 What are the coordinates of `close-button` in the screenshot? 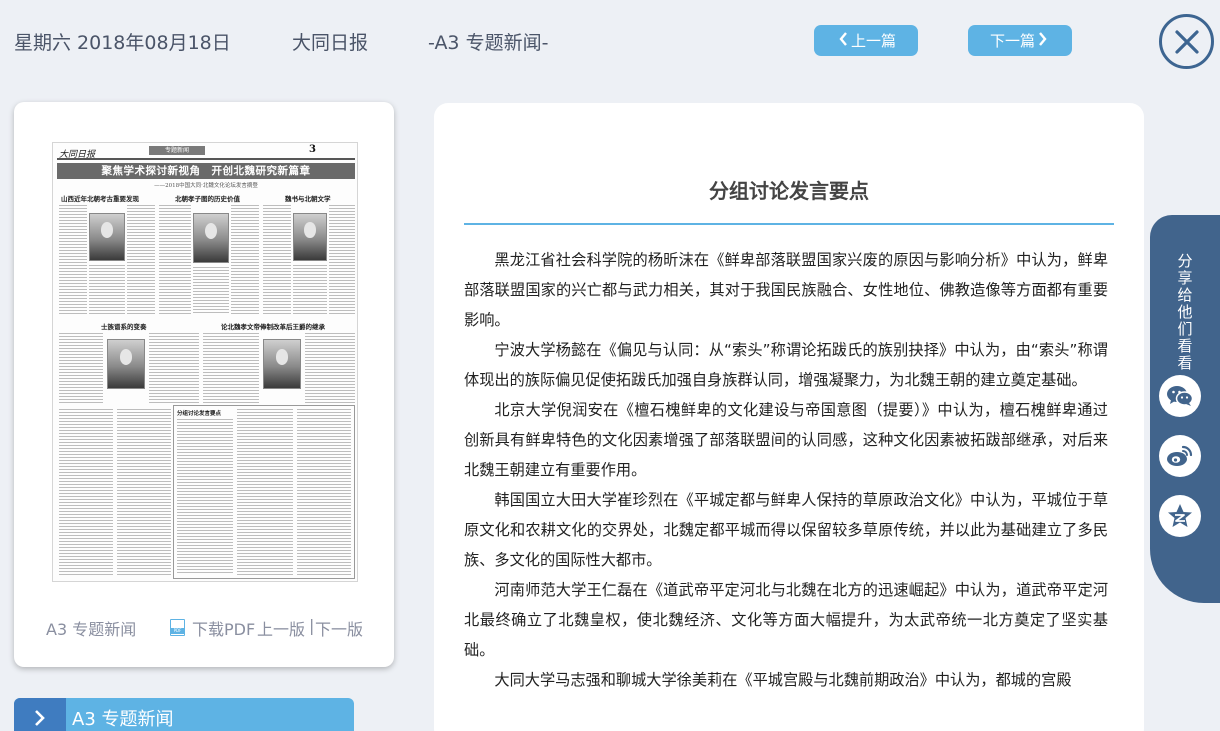 It's located at (1186, 41).